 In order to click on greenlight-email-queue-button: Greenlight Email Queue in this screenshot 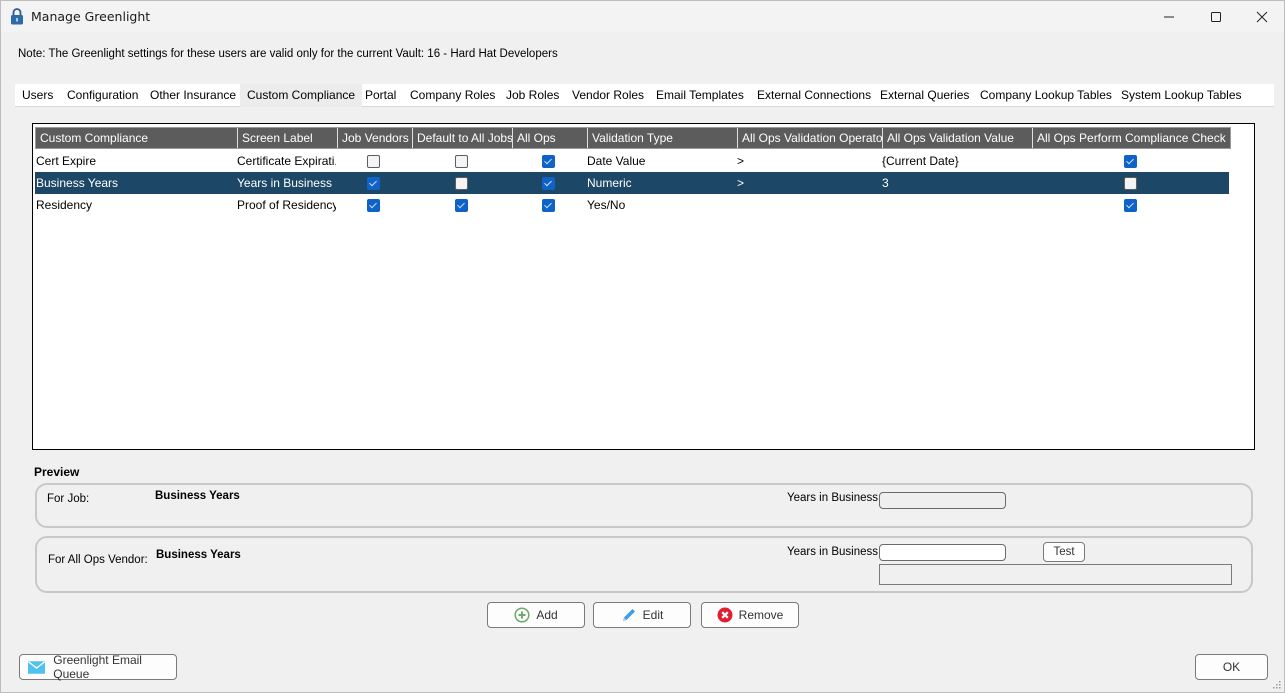, I will do `click(98, 667)`.